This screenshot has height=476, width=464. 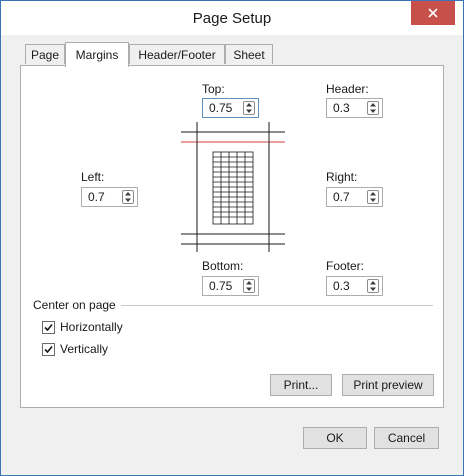 What do you see at coordinates (221, 108) in the screenshot?
I see `top-margin-value: 0.75` at bounding box center [221, 108].